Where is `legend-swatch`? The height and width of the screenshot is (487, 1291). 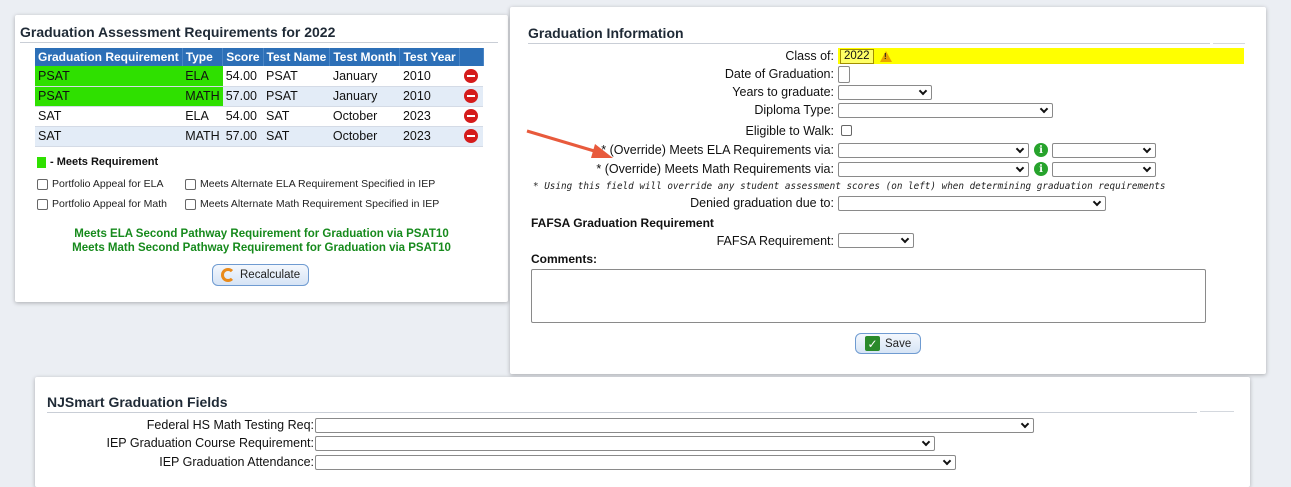
legend-swatch is located at coordinates (41, 162).